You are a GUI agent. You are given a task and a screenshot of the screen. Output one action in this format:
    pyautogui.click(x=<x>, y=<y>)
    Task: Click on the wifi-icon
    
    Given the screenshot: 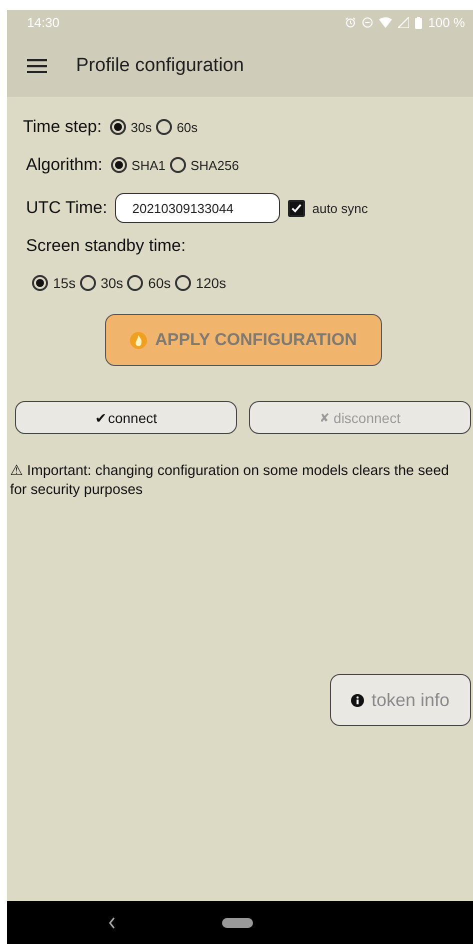 What is the action you would take?
    pyautogui.click(x=385, y=22)
    